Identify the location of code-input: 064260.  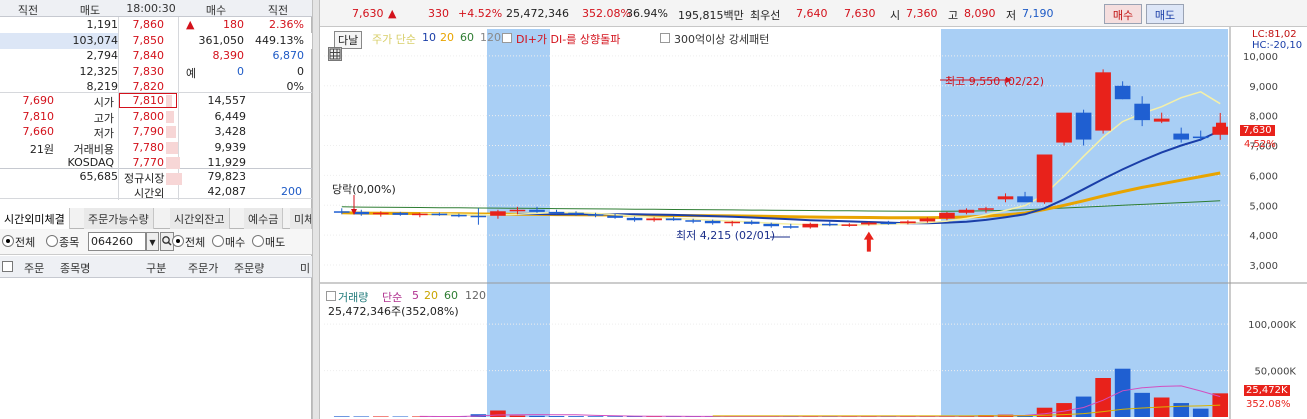
(117, 241).